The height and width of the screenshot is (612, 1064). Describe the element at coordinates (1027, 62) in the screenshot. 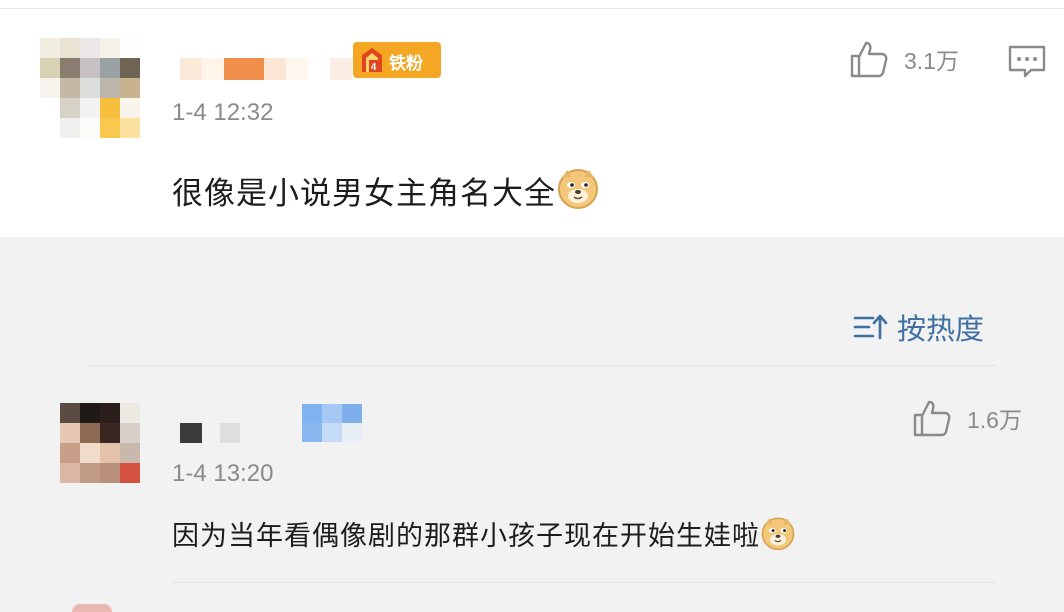

I see `comment-icon` at that location.